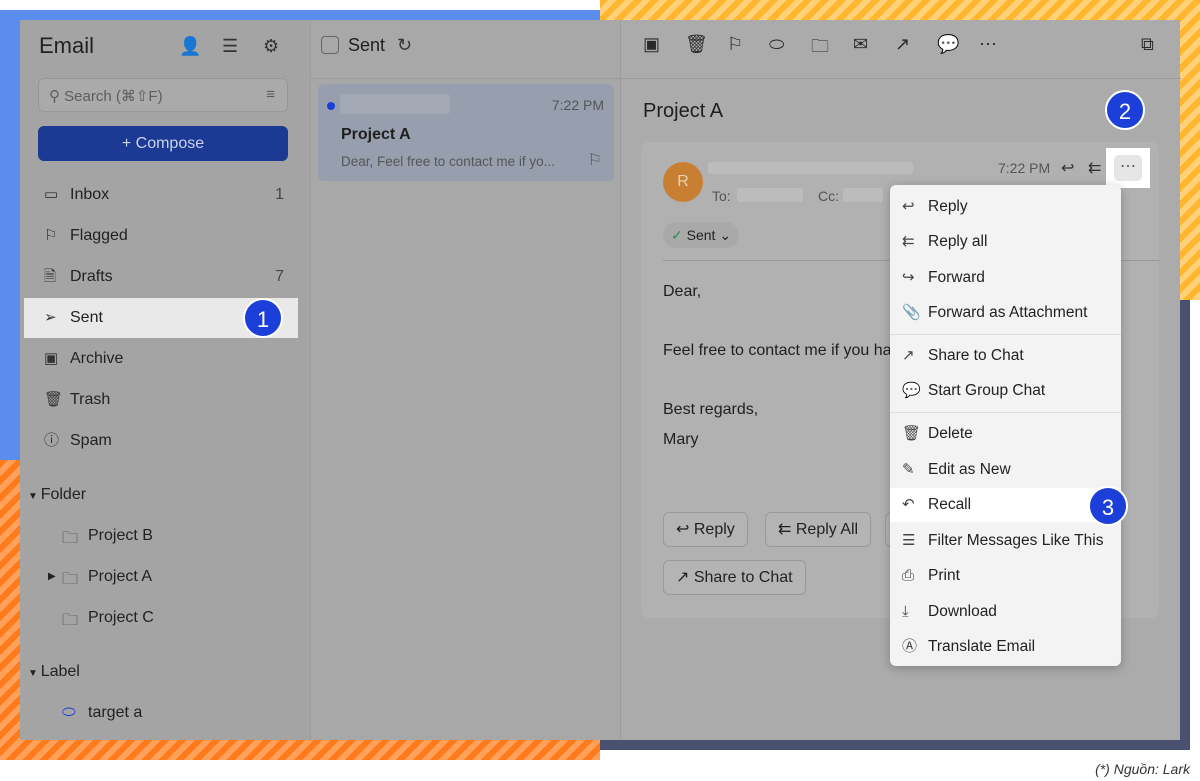 The image size is (1200, 781). Describe the element at coordinates (1147, 44) in the screenshot. I see `new-window-icon: ⧉` at that location.